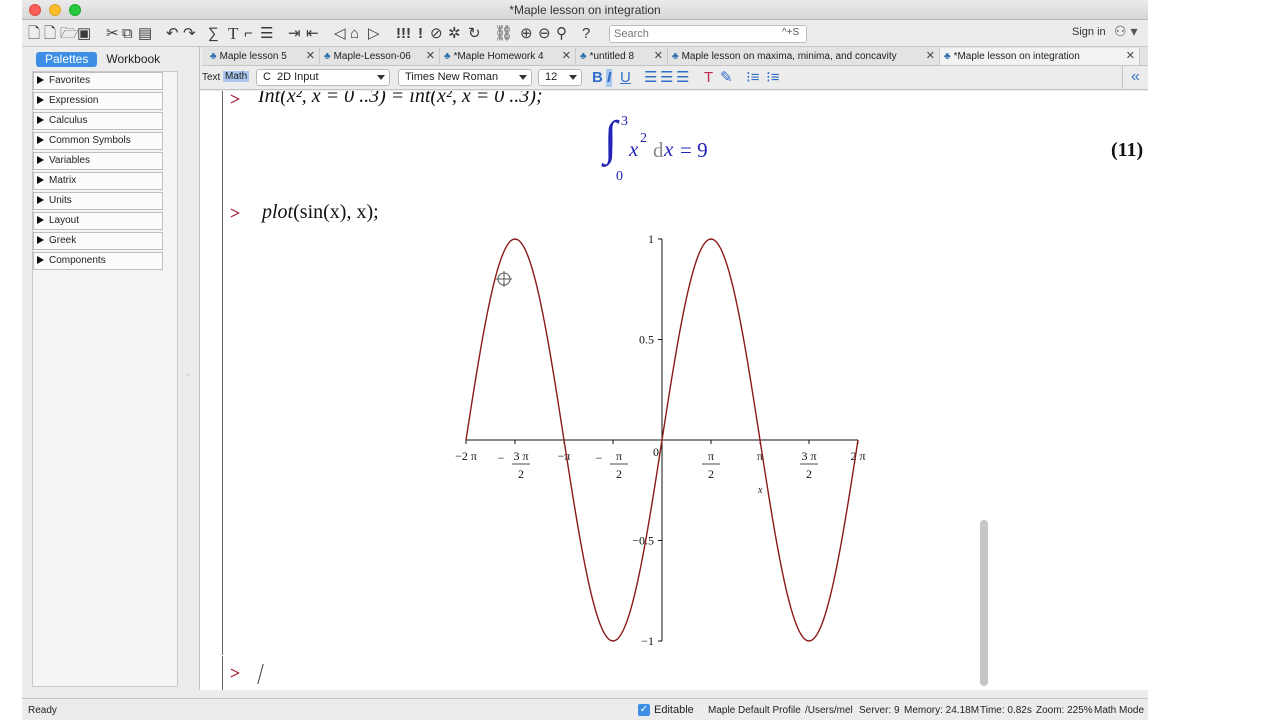 The image size is (1280, 720). What do you see at coordinates (666, 78) in the screenshot?
I see `align-center-icon: ☰` at bounding box center [666, 78].